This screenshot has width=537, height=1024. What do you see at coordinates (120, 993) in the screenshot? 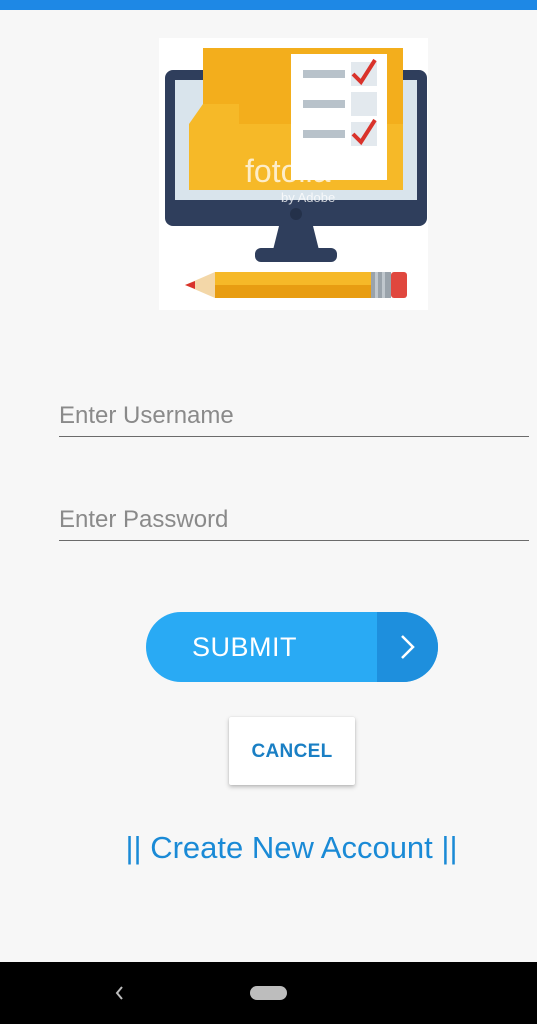
I see `back-icon` at bounding box center [120, 993].